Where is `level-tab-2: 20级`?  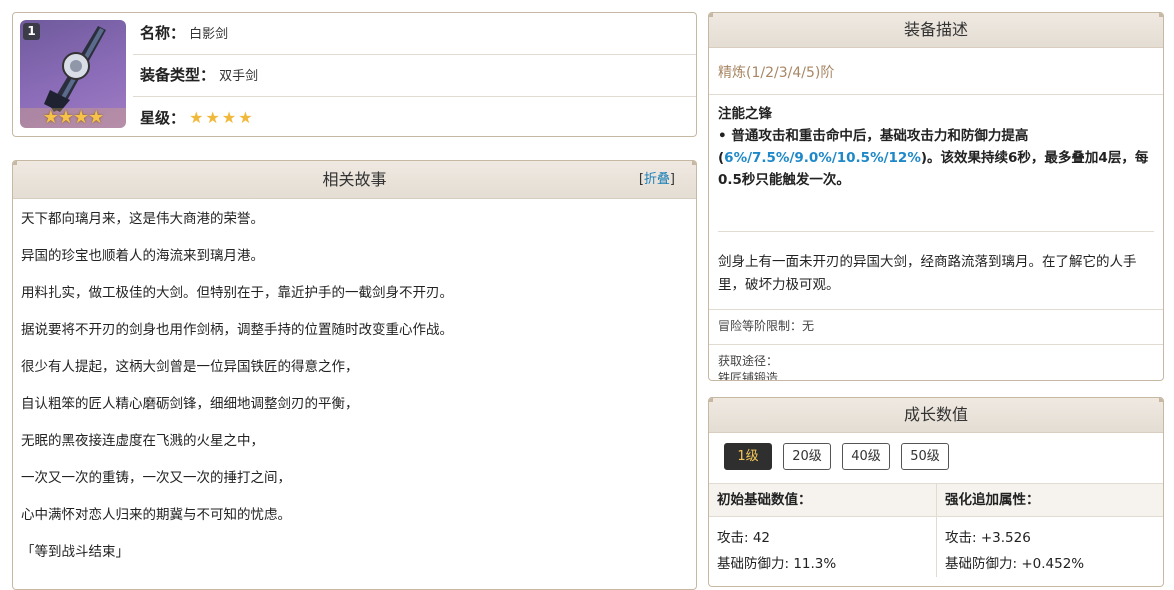 level-tab-2: 20级 is located at coordinates (807, 456).